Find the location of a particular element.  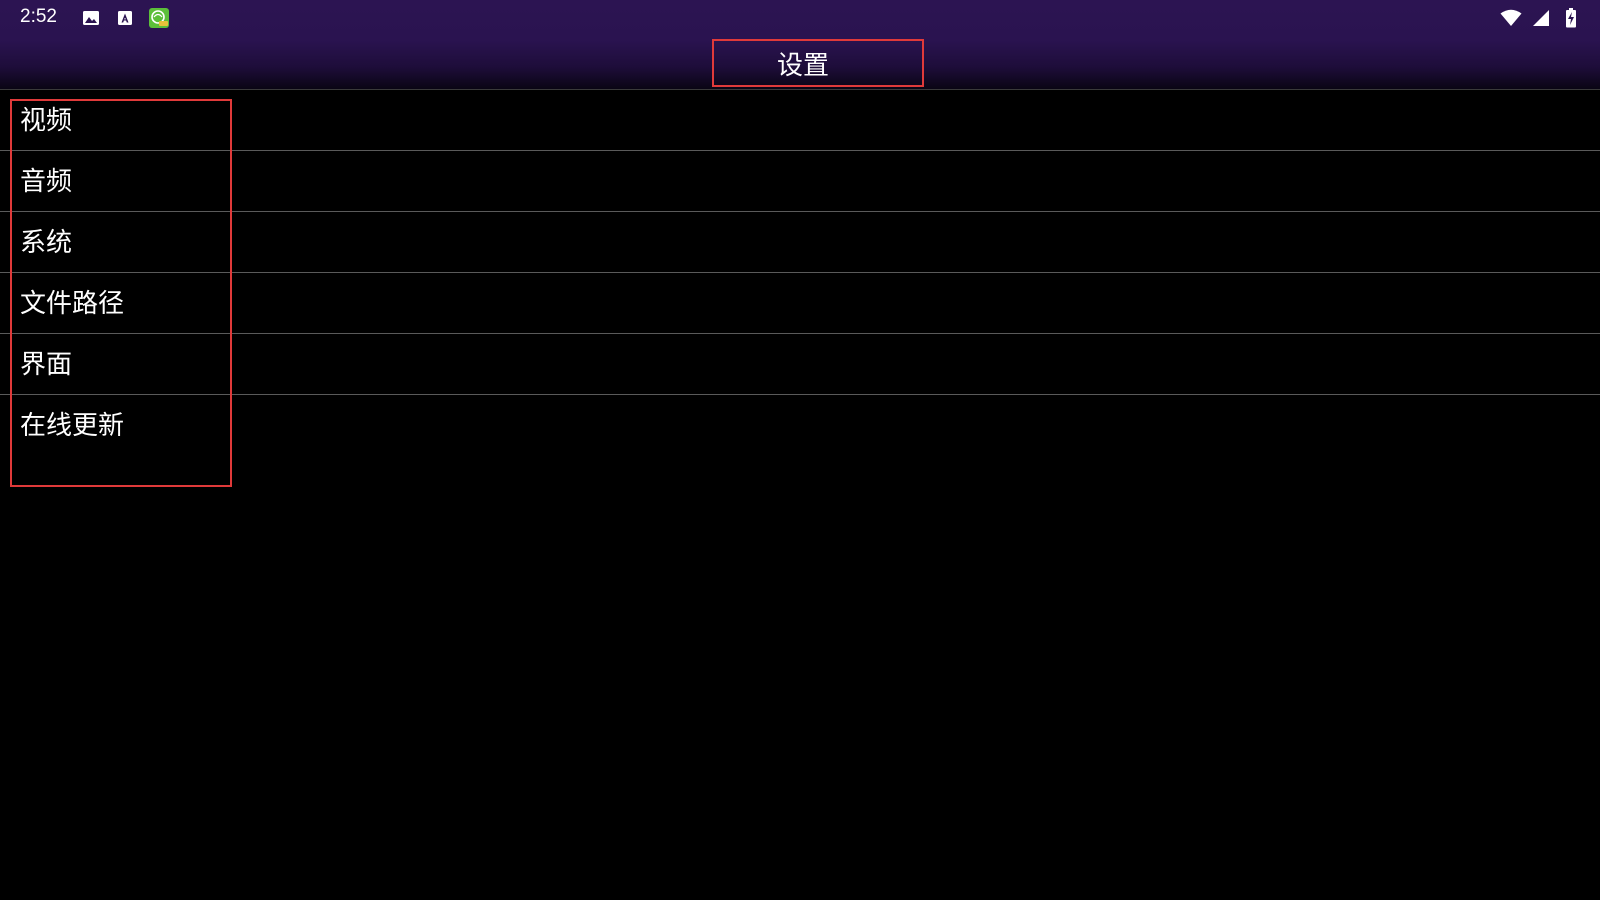

menu-item-label: 视频 is located at coordinates (46, 121).